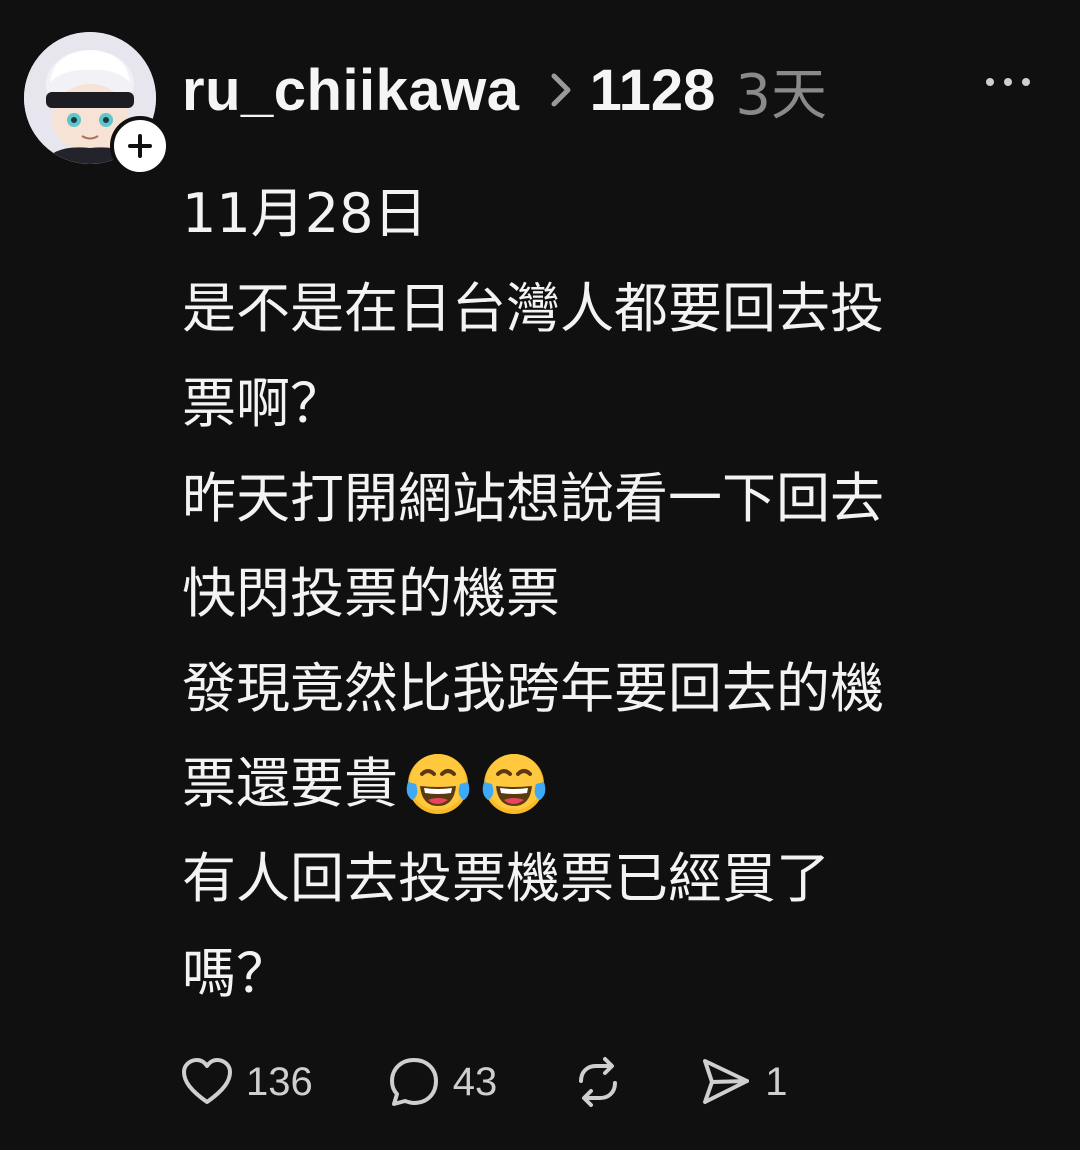  I want to click on repost-icon, so click(598, 1082).